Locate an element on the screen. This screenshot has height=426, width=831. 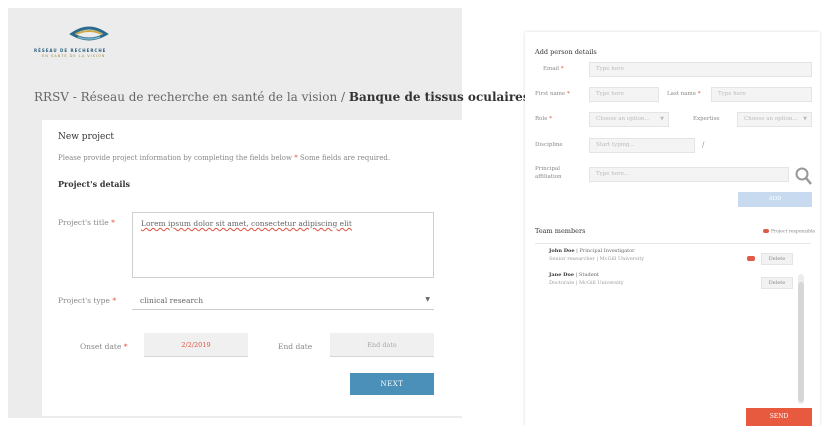
legend-text: Project responsible is located at coordinates (793, 232).